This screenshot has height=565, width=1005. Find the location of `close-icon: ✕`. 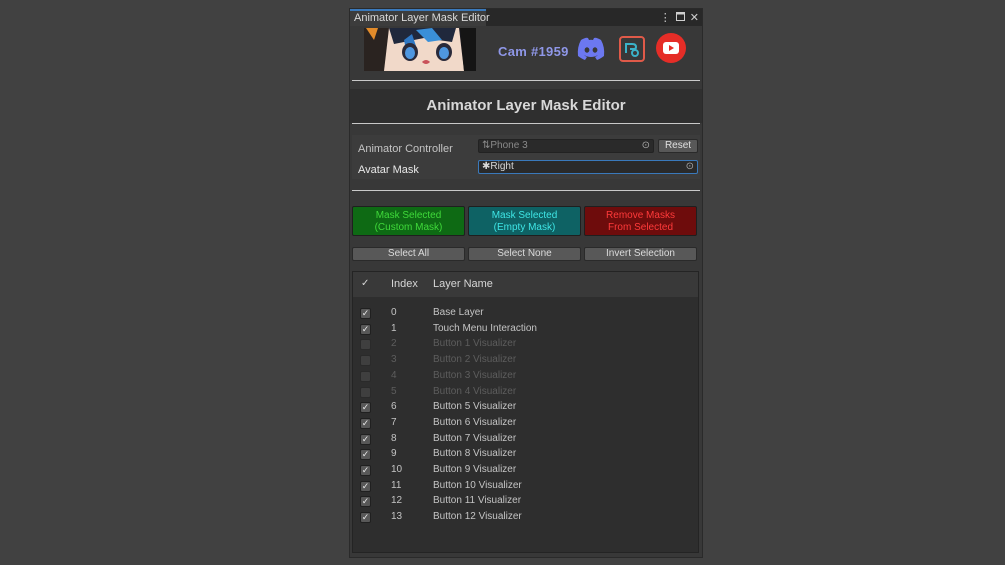

close-icon: ✕ is located at coordinates (694, 18).